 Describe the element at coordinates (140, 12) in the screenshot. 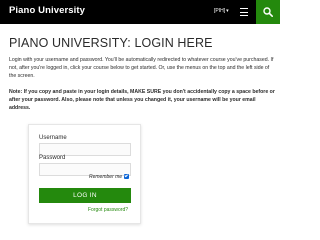

I see `site-header: Piano University [PIH]▾` at that location.